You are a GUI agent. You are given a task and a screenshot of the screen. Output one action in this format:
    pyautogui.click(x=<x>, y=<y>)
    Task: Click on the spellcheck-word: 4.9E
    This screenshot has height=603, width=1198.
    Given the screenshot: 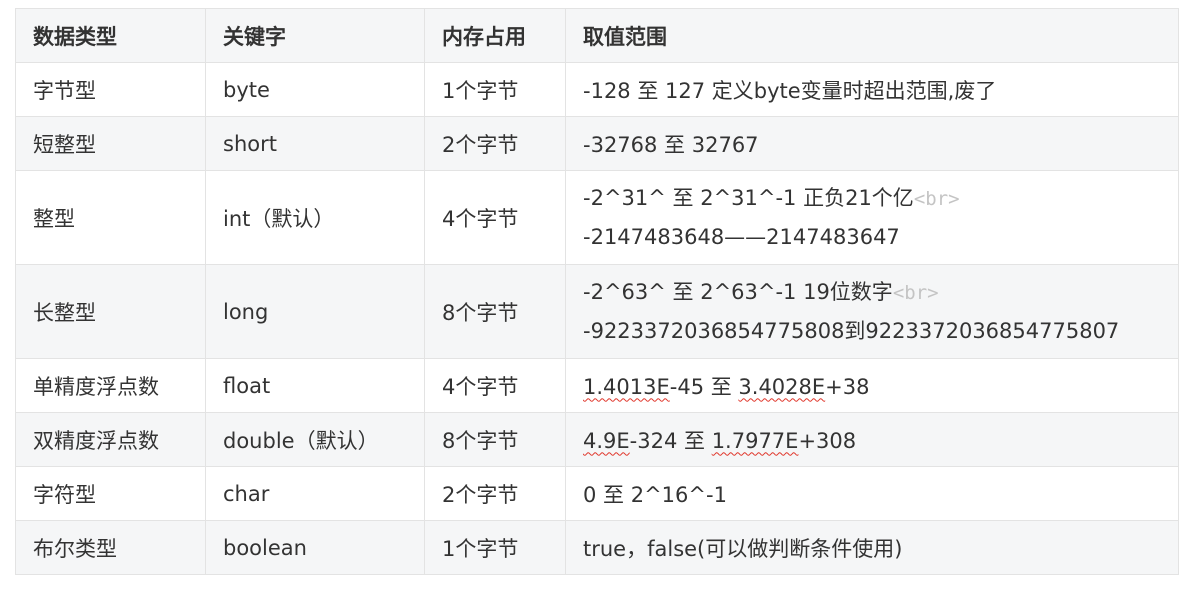 What is the action you would take?
    pyautogui.click(x=606, y=440)
    